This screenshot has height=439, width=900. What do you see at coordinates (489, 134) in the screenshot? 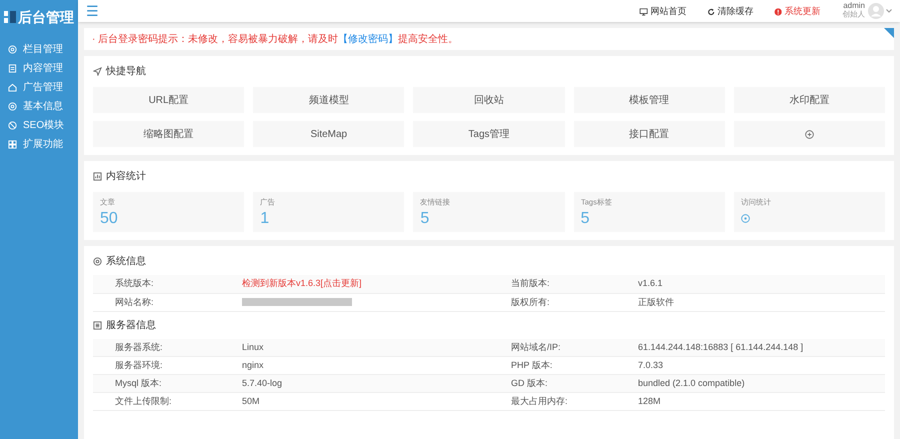
I see `quick-nav-button: Tags管理` at bounding box center [489, 134].